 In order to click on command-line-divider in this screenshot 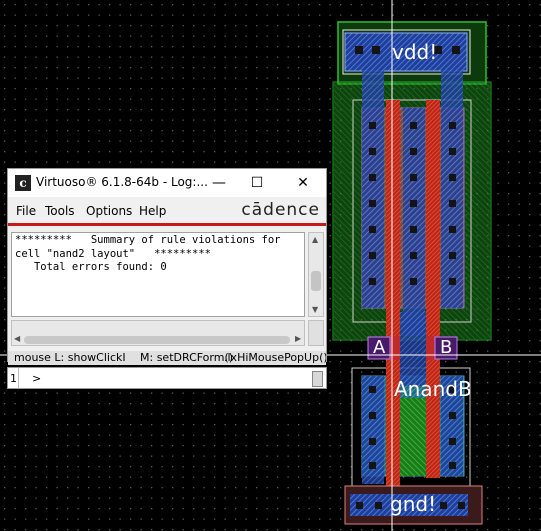, I will do `click(18, 378)`.